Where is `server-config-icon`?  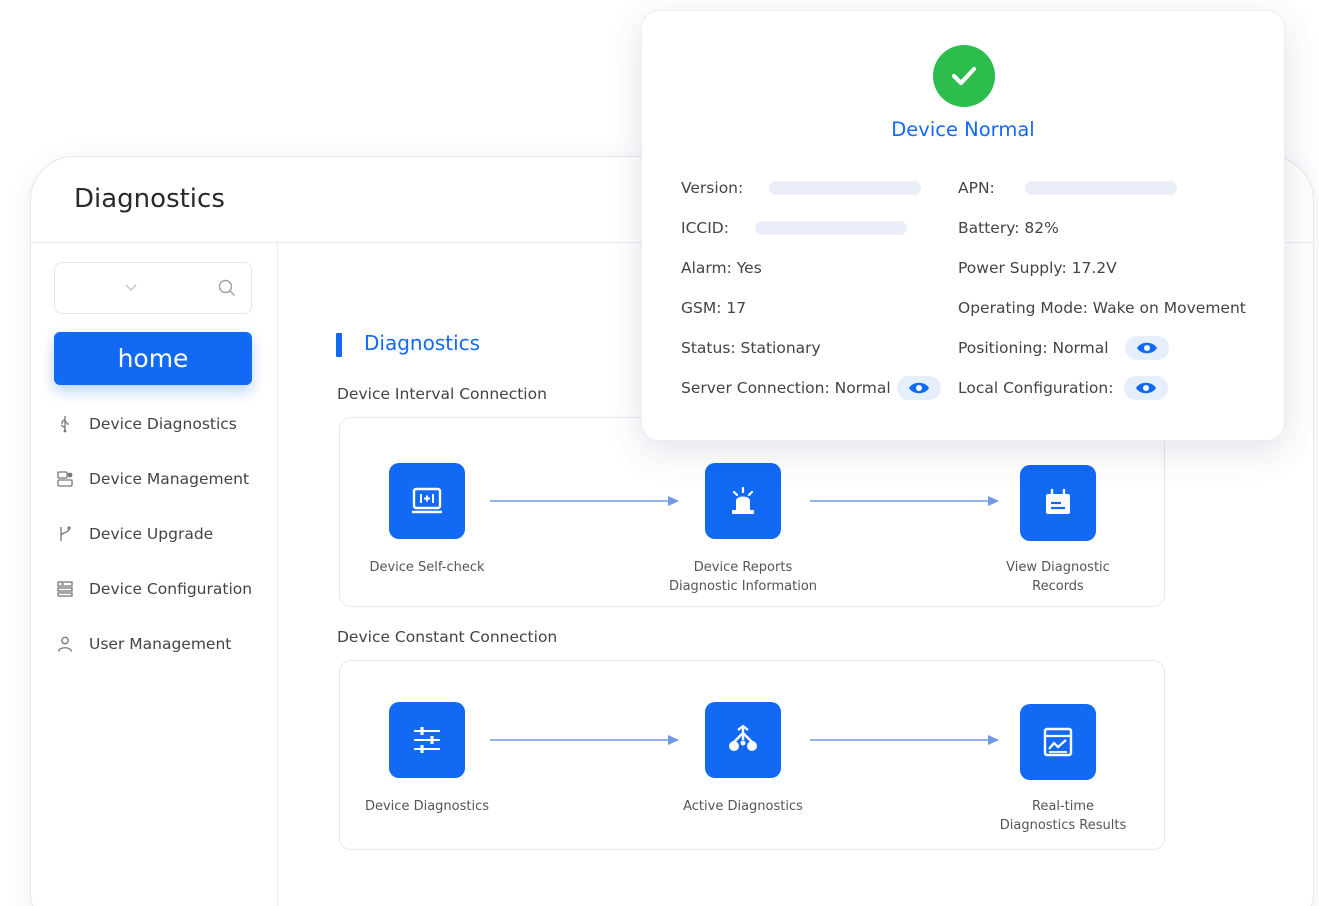
server-config-icon is located at coordinates (65, 589).